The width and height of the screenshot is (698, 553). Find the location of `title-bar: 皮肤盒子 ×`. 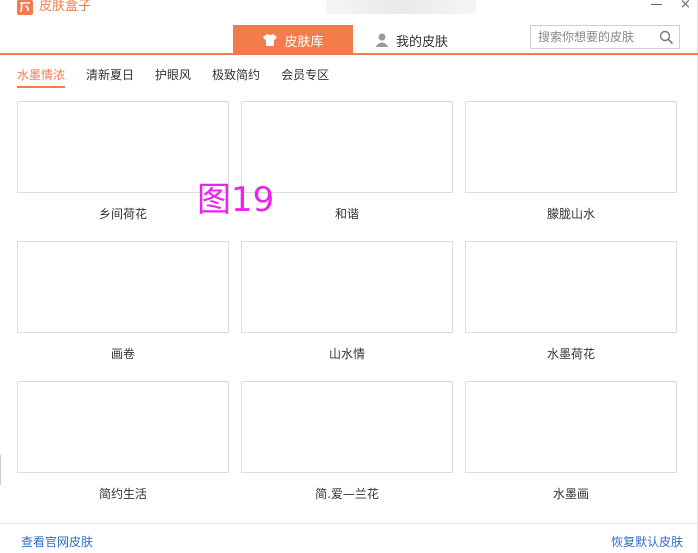

title-bar: 皮肤盒子 × is located at coordinates (349, 11).